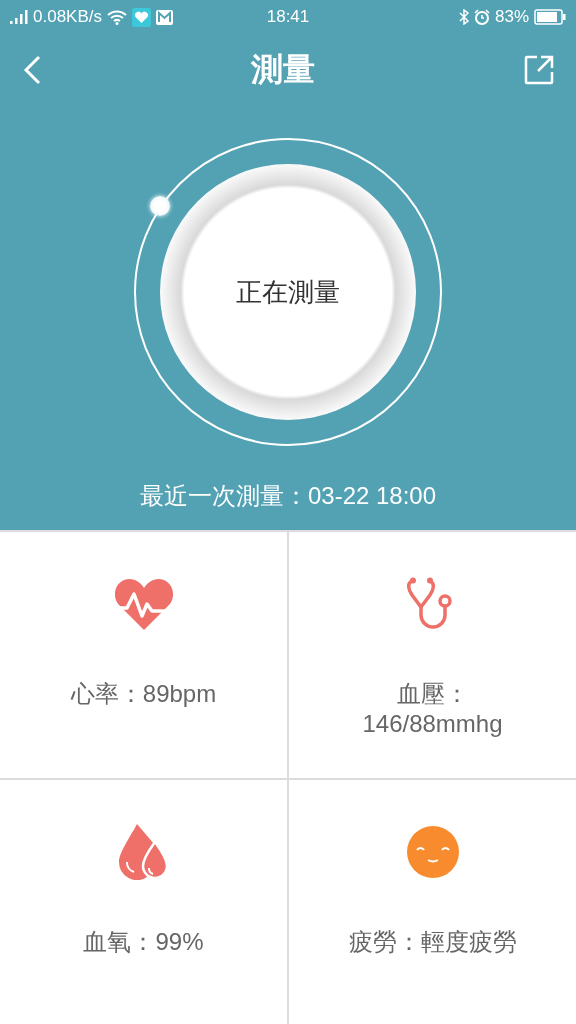 Image resolution: width=576 pixels, height=1024 pixels. I want to click on metric-reading: 疲勞：輕度疲勞, so click(432, 942).